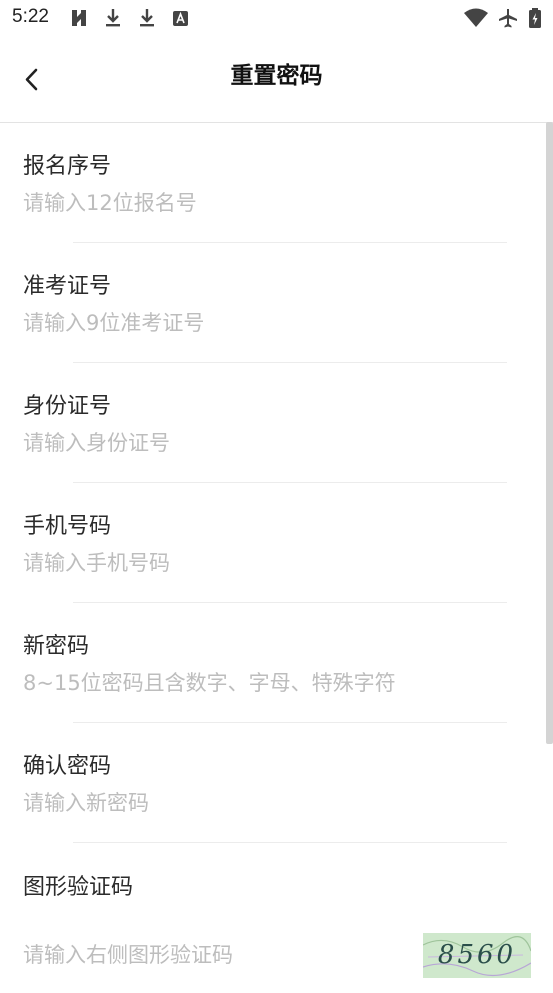 The image size is (553, 993). I want to click on new-password-field: 新密码, so click(272, 663).